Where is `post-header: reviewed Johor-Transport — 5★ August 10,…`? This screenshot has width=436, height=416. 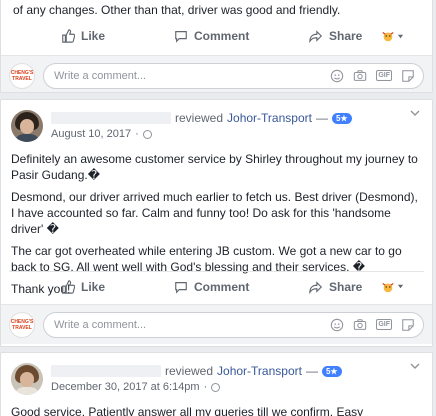
post-header: reviewed Johor-Transport — 5★ August 10,… is located at coordinates (216, 121).